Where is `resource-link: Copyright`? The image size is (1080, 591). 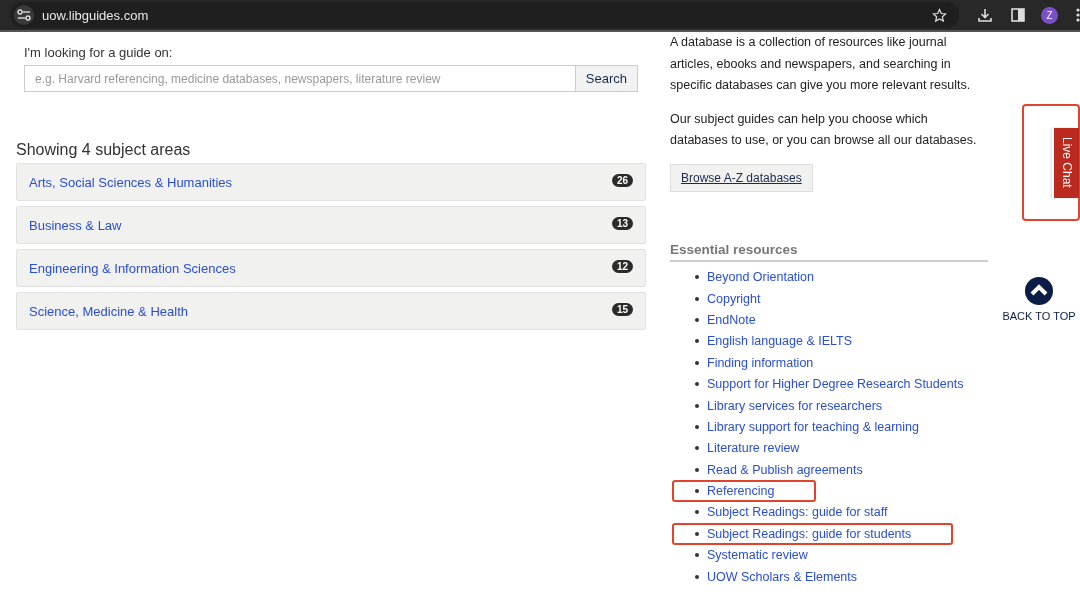 resource-link: Copyright is located at coordinates (734, 298).